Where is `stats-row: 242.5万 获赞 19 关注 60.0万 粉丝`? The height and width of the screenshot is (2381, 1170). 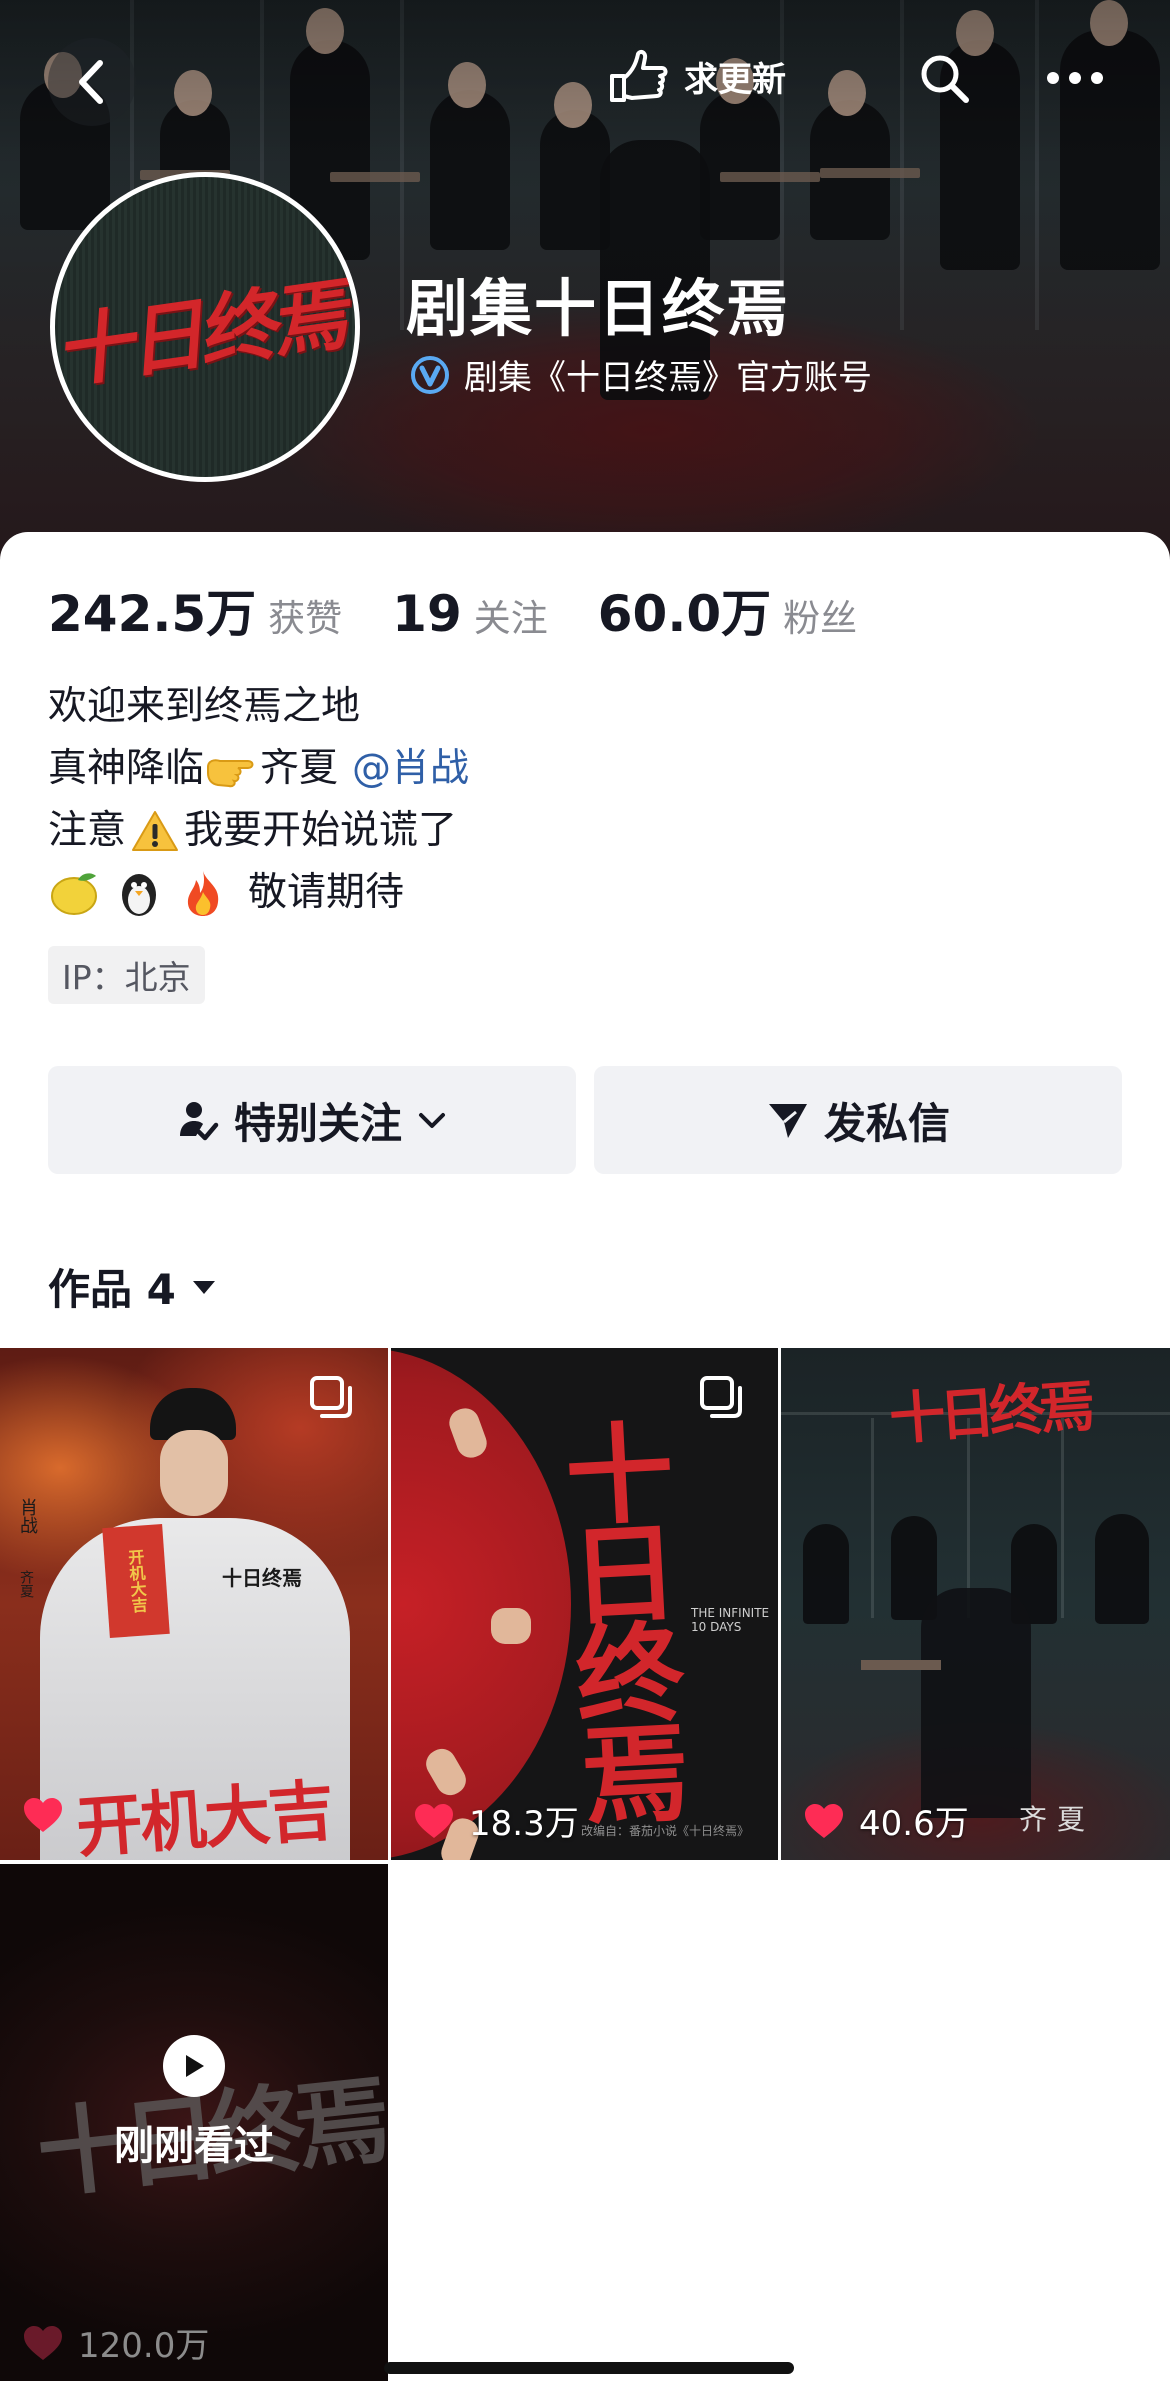 stats-row: 242.5万 获赞 19 关注 60.0万 粉丝 is located at coordinates (477, 610).